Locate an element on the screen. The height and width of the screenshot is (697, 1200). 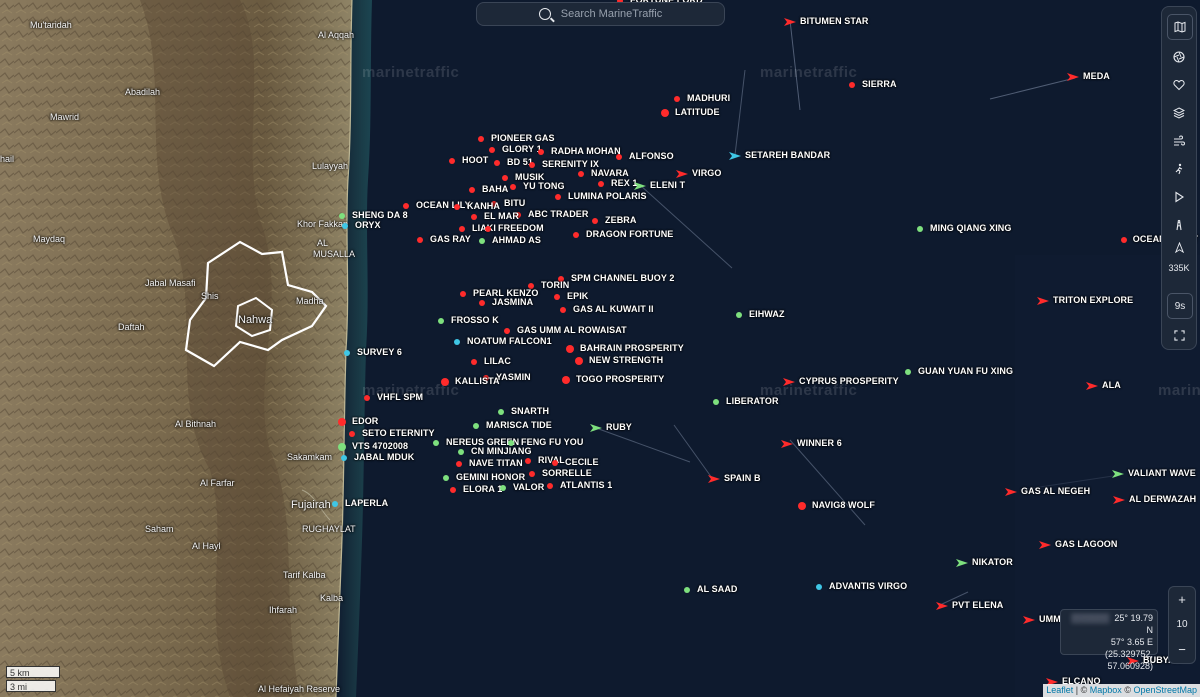
vessel-label: GAS AL NEGEH is located at coordinates (1055, 491).